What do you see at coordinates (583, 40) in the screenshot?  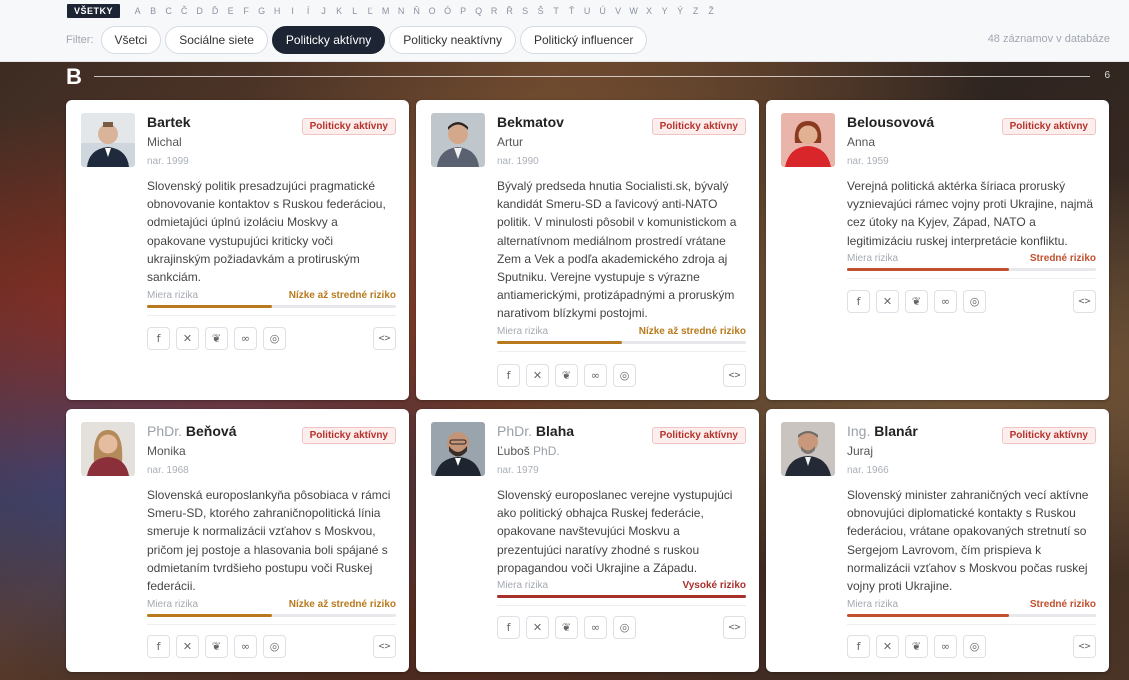 I see `filter-chip-politicky-influencer: Politický influencer` at bounding box center [583, 40].